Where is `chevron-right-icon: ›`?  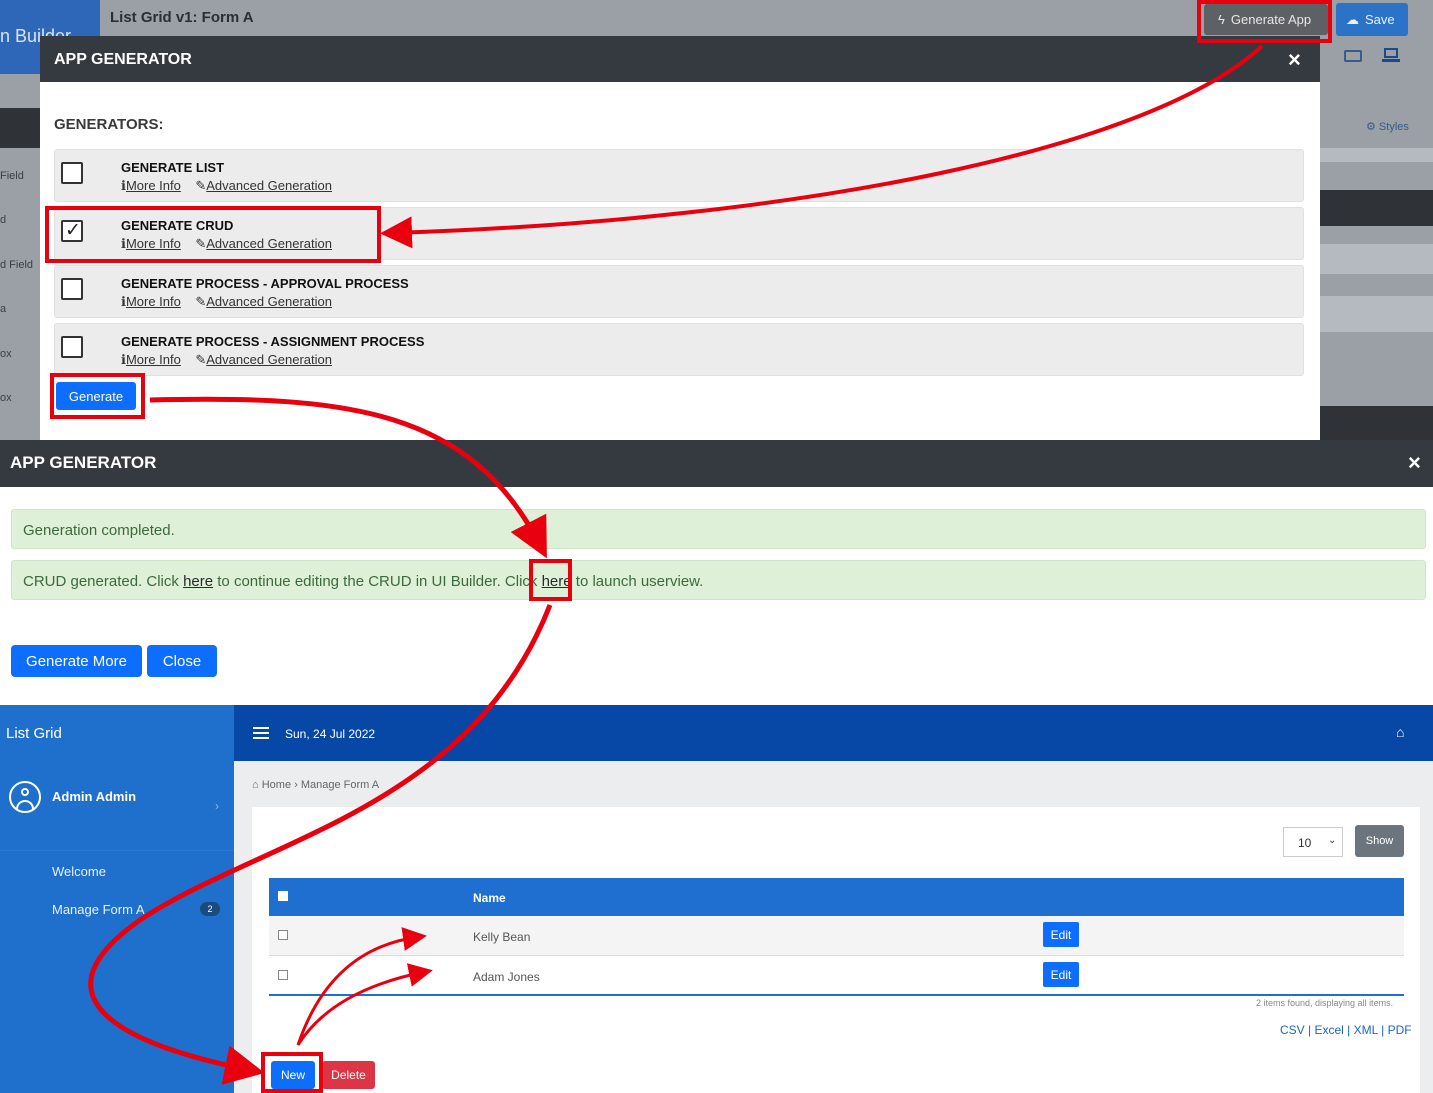 chevron-right-icon: › is located at coordinates (217, 806).